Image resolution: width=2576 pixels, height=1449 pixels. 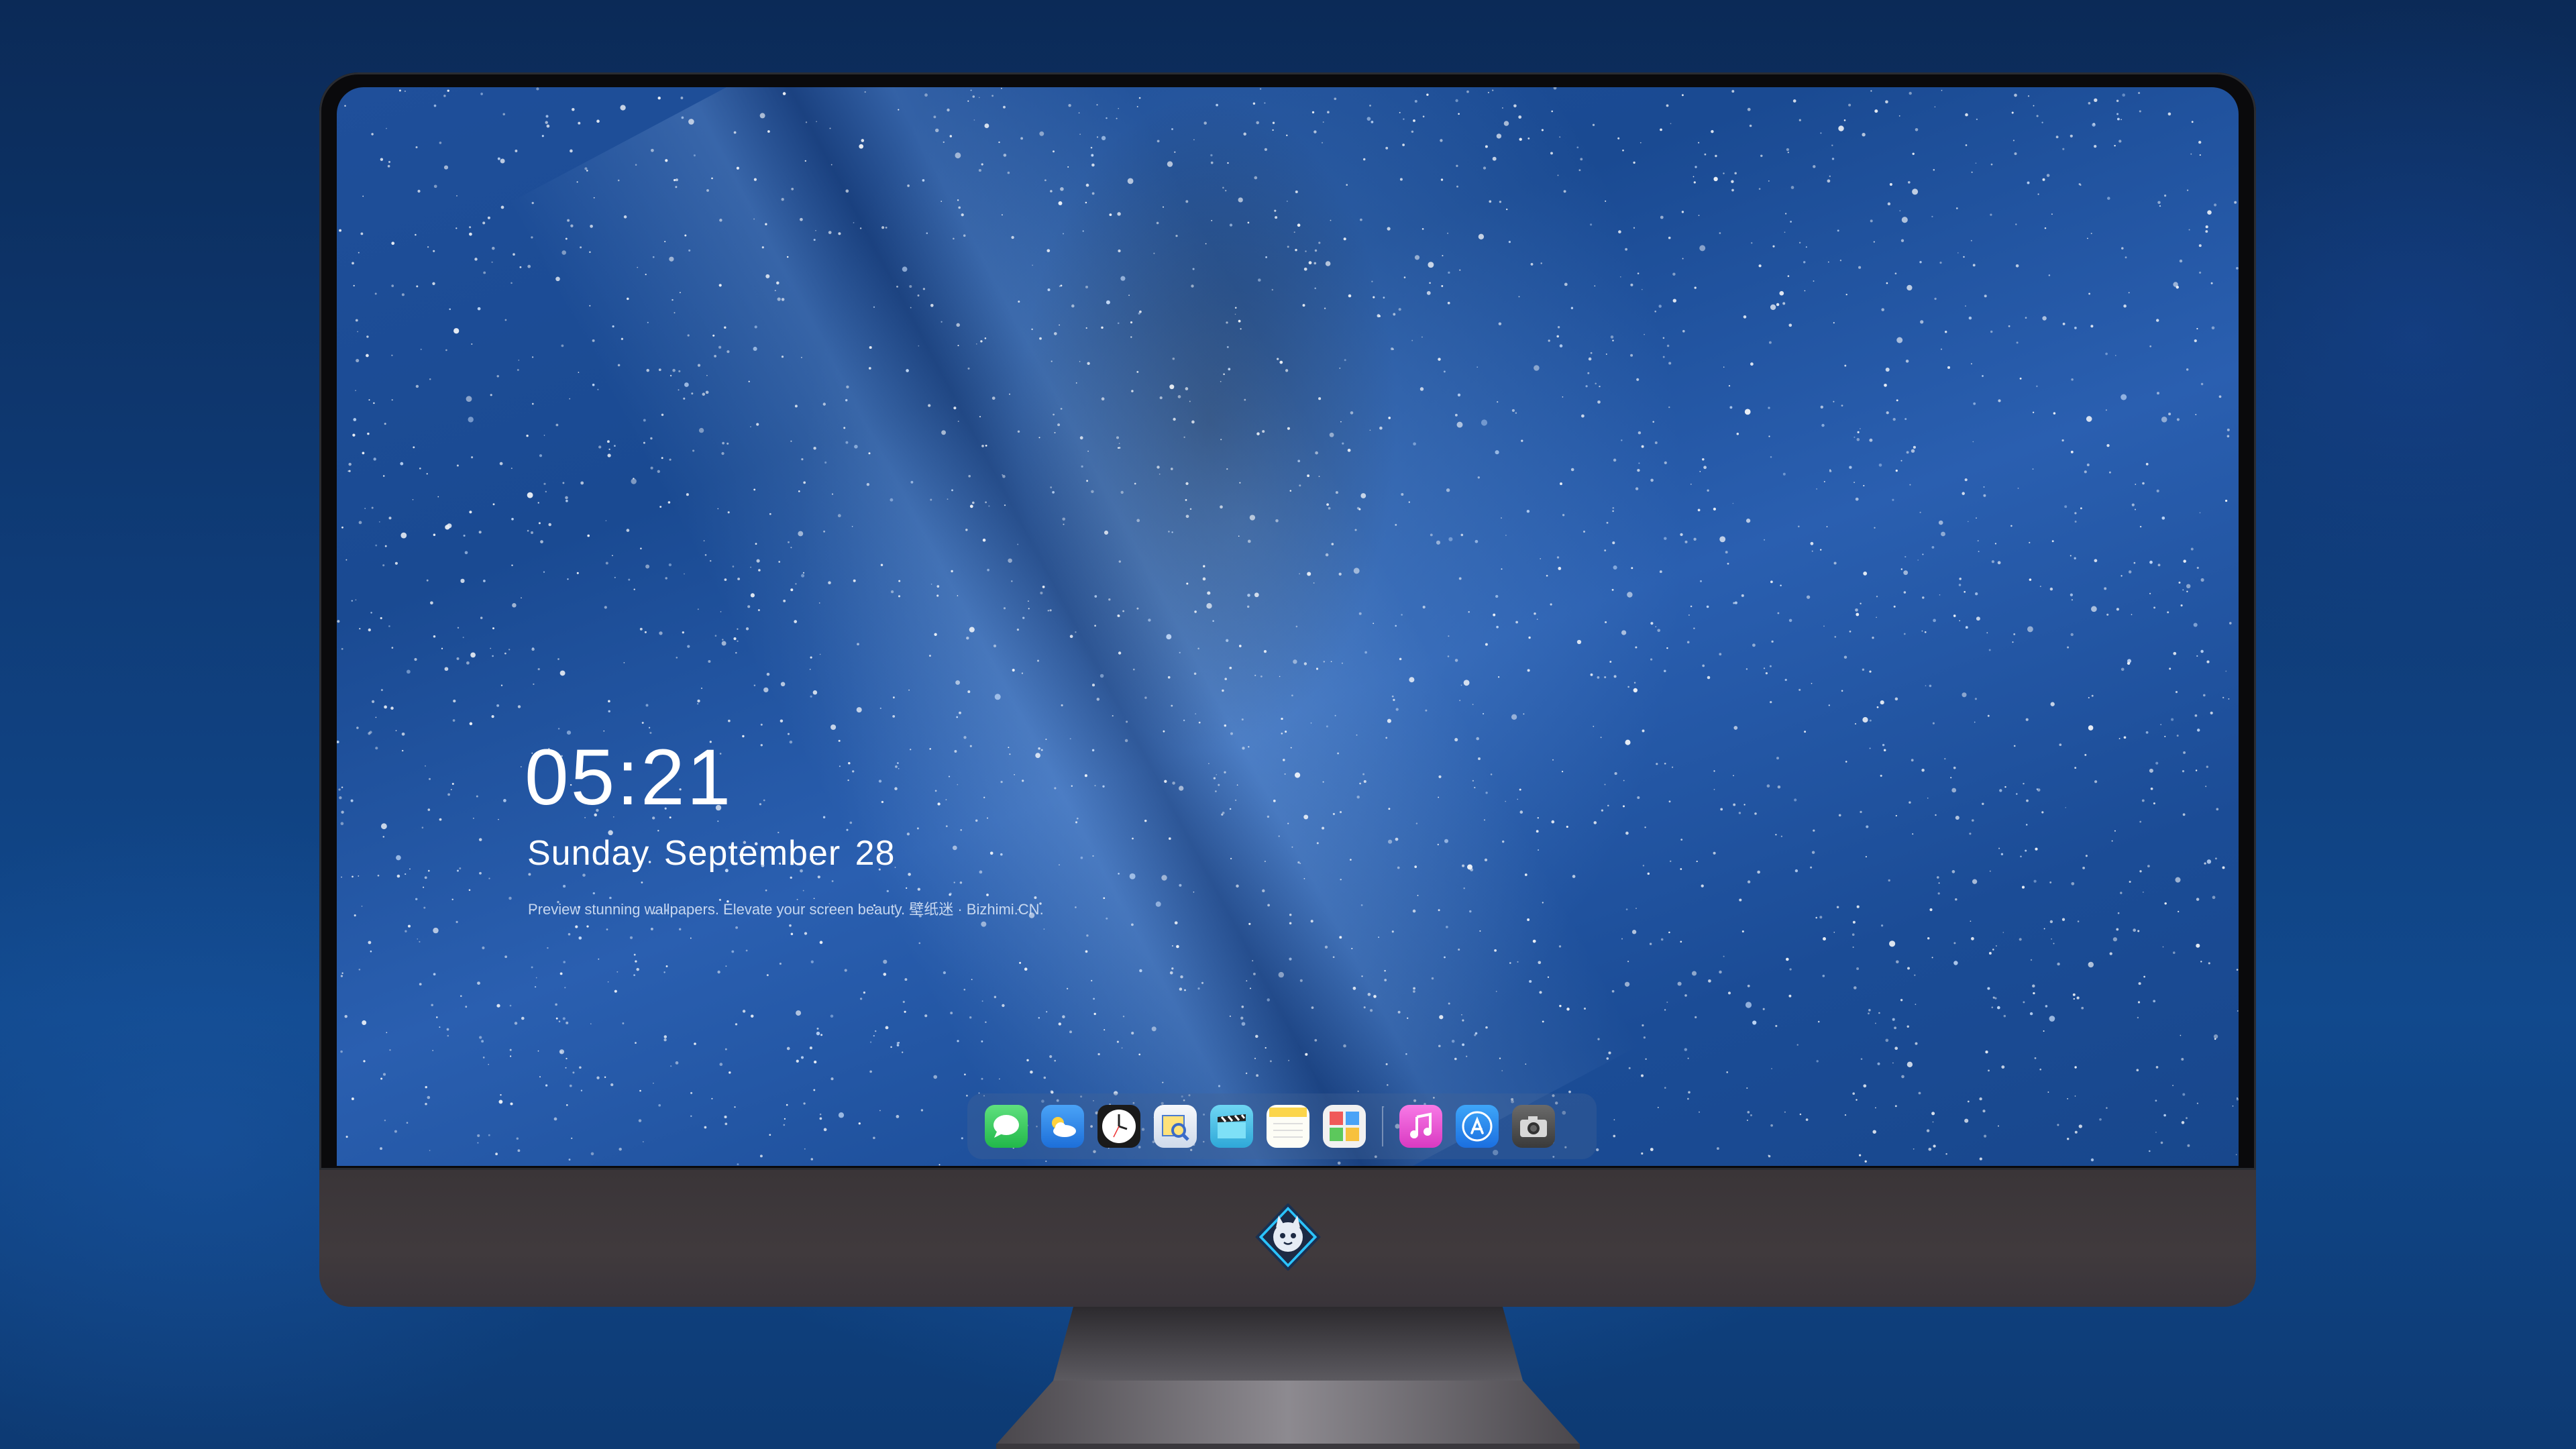 What do you see at coordinates (1231, 1126) in the screenshot?
I see `clapper-icon` at bounding box center [1231, 1126].